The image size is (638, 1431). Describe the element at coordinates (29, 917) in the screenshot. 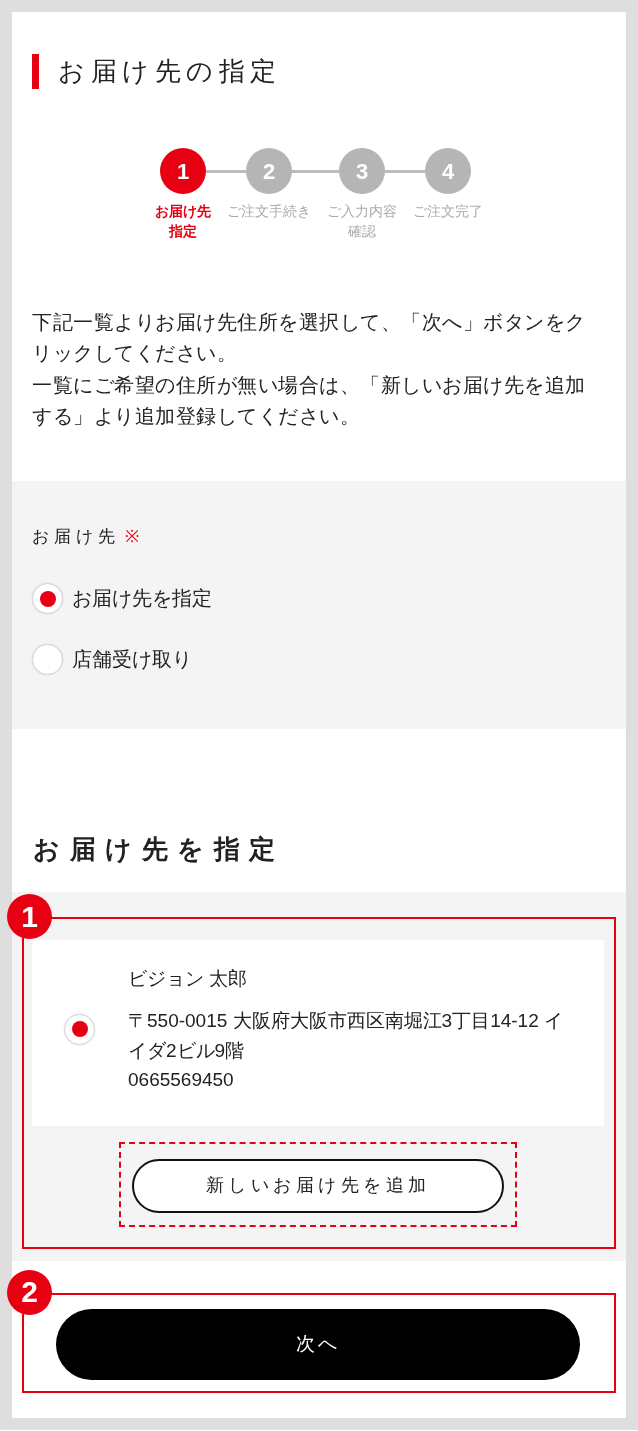

I see `annotation-badge: 1` at that location.